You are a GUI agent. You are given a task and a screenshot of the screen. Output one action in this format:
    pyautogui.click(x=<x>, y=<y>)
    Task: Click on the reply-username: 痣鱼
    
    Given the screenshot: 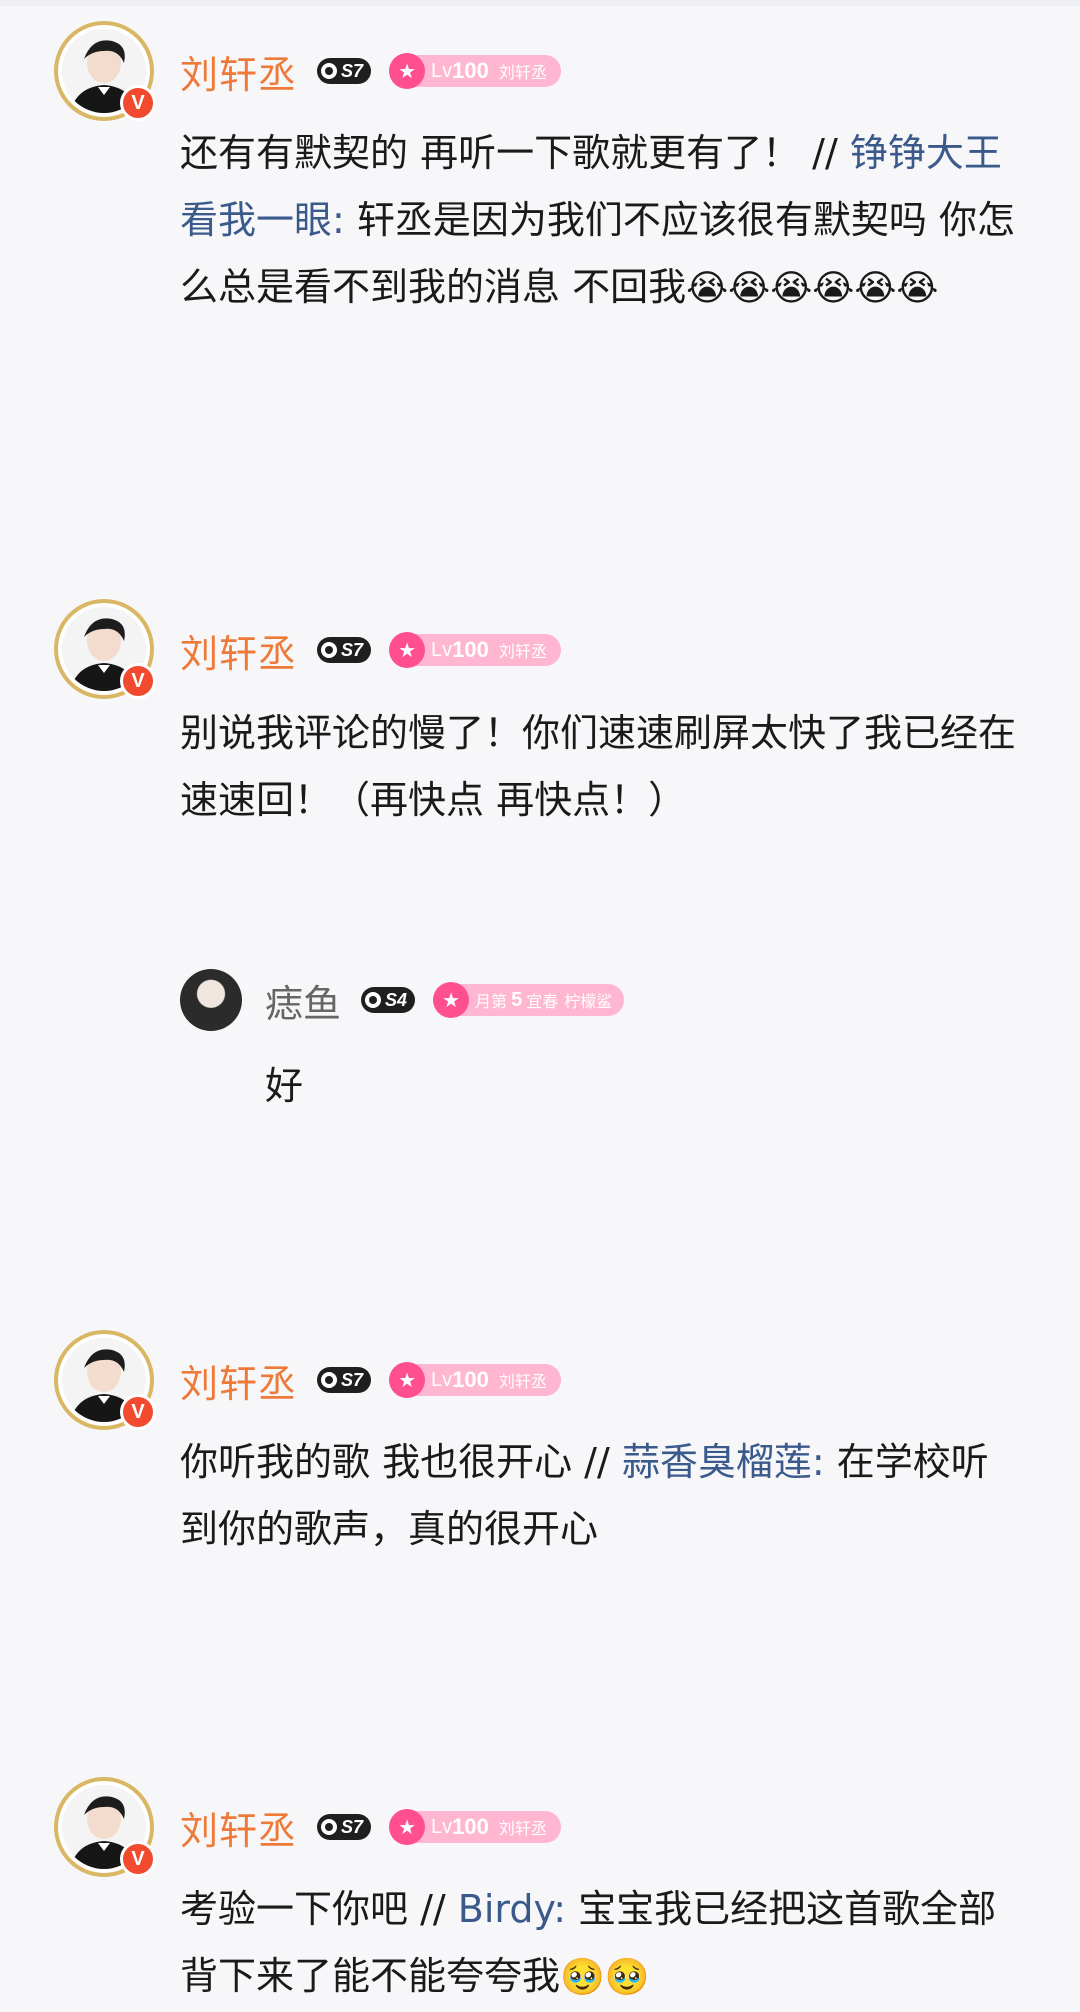 What is the action you would take?
    pyautogui.click(x=303, y=1000)
    